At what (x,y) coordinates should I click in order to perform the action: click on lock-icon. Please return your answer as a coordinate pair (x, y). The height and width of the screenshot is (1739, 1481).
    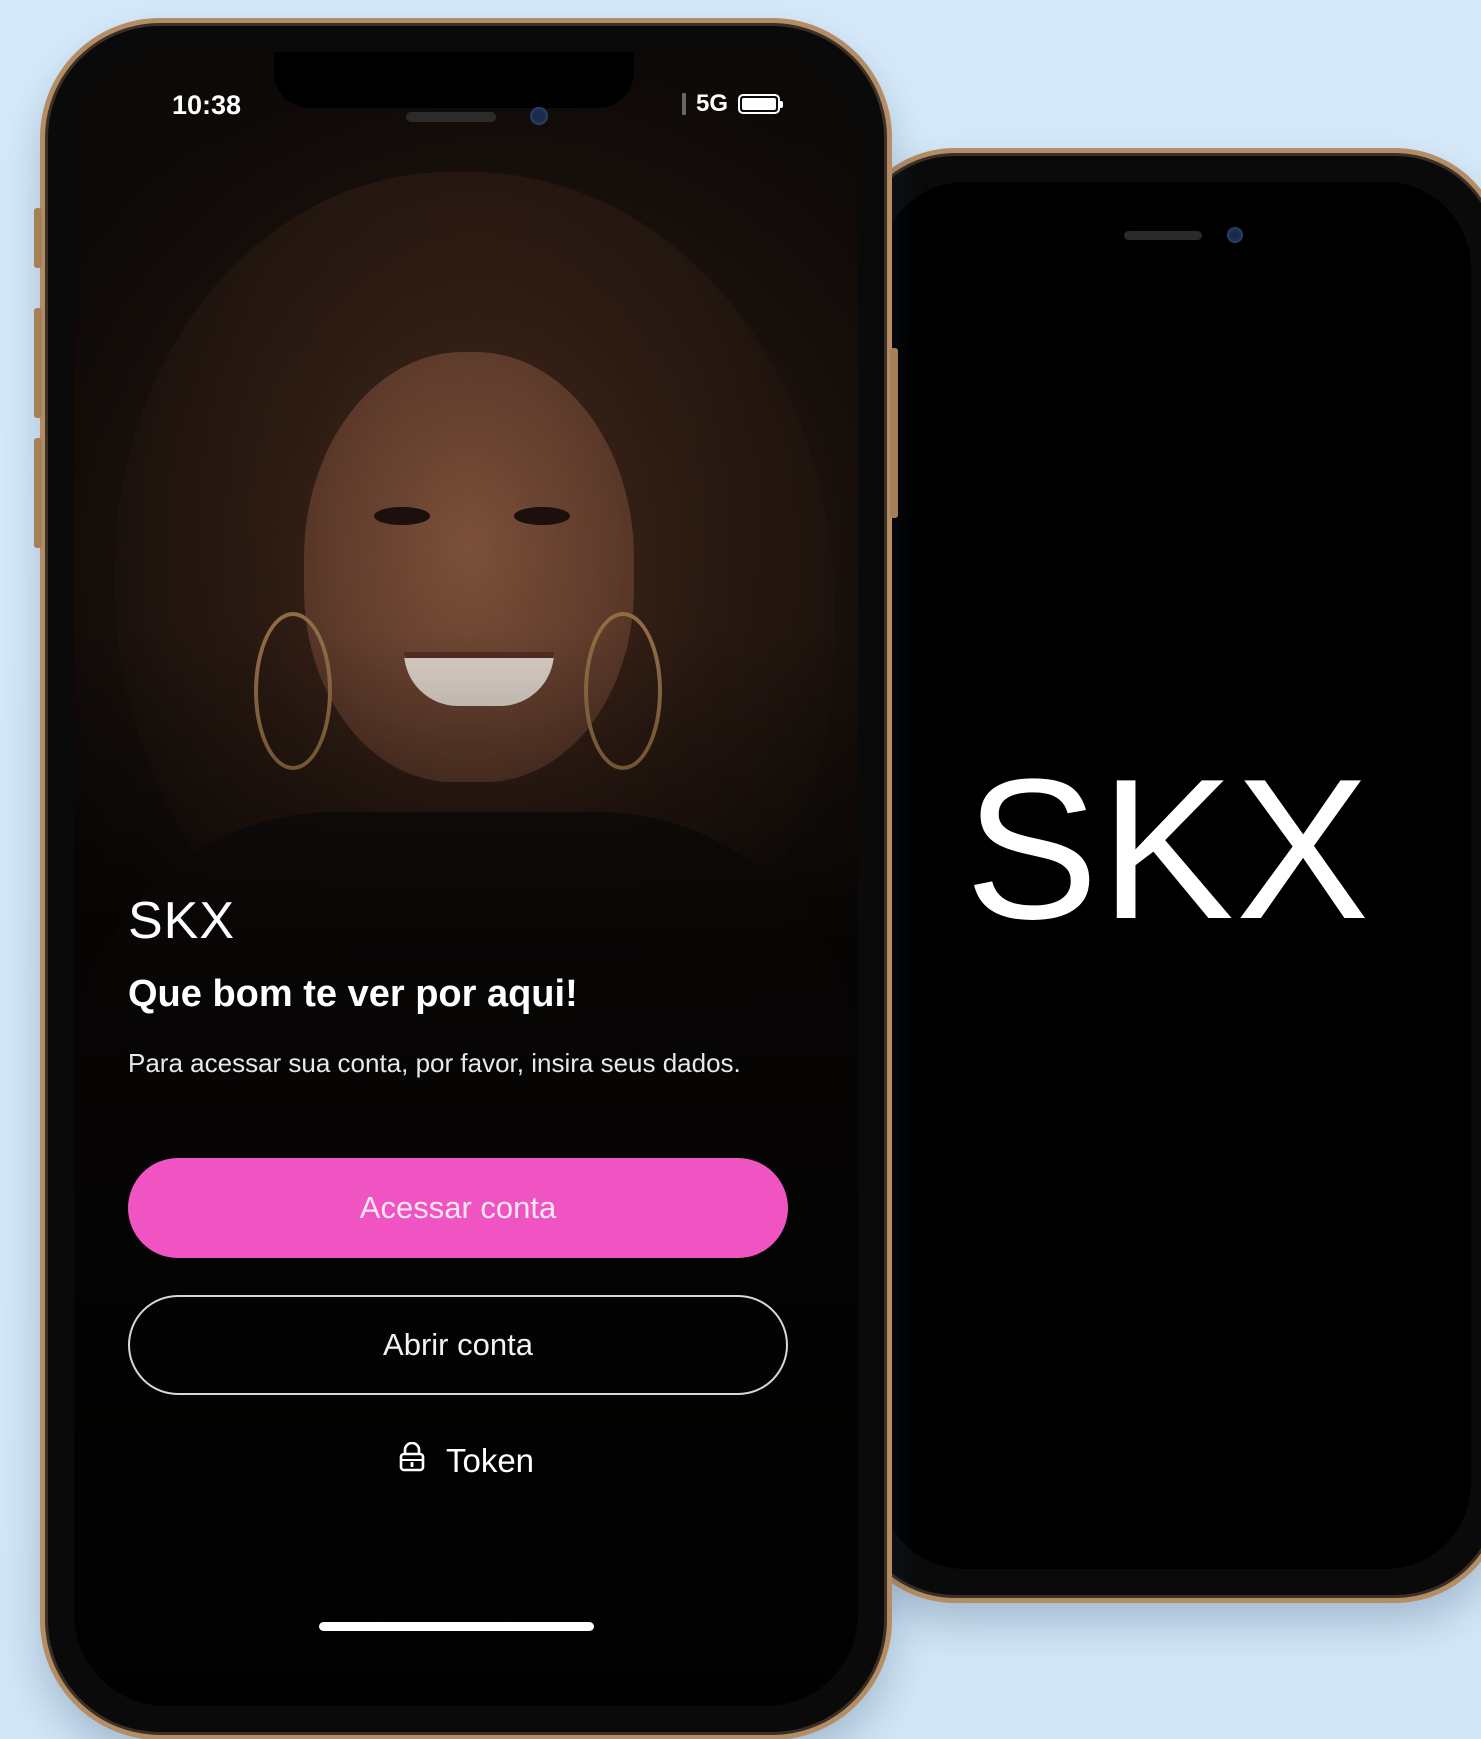
    Looking at the image, I should click on (412, 1460).